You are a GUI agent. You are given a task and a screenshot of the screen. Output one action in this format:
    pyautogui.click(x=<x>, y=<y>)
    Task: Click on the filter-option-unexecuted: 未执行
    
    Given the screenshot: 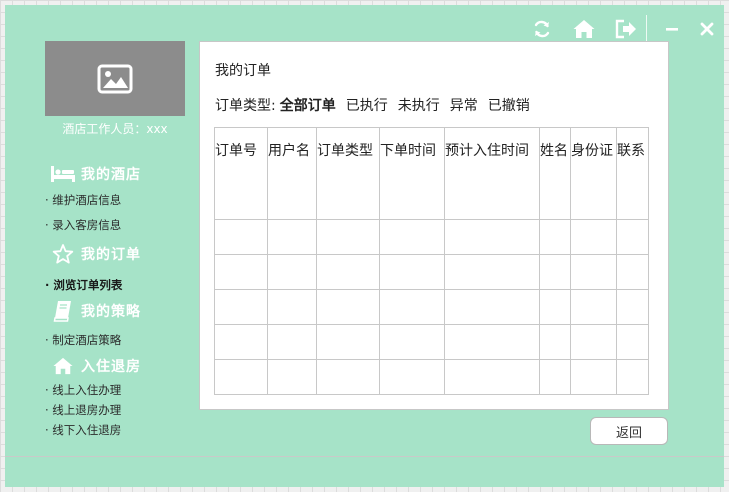 What is the action you would take?
    pyautogui.click(x=419, y=105)
    